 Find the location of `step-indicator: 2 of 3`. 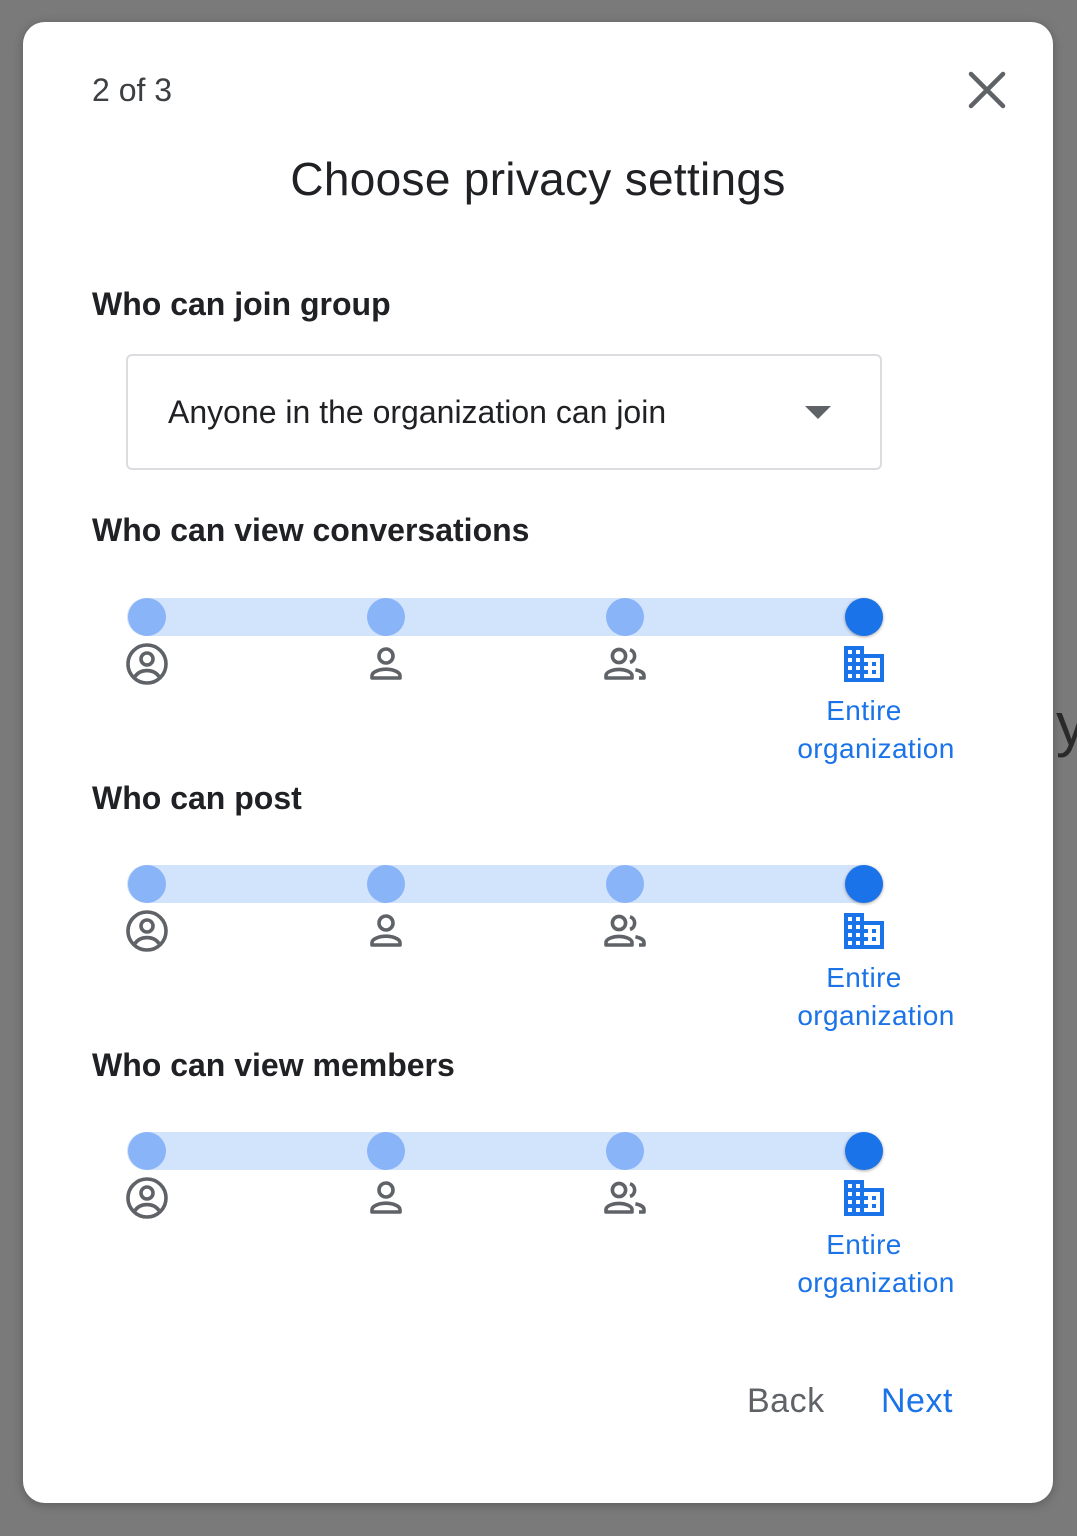

step-indicator: 2 of 3 is located at coordinates (132, 90).